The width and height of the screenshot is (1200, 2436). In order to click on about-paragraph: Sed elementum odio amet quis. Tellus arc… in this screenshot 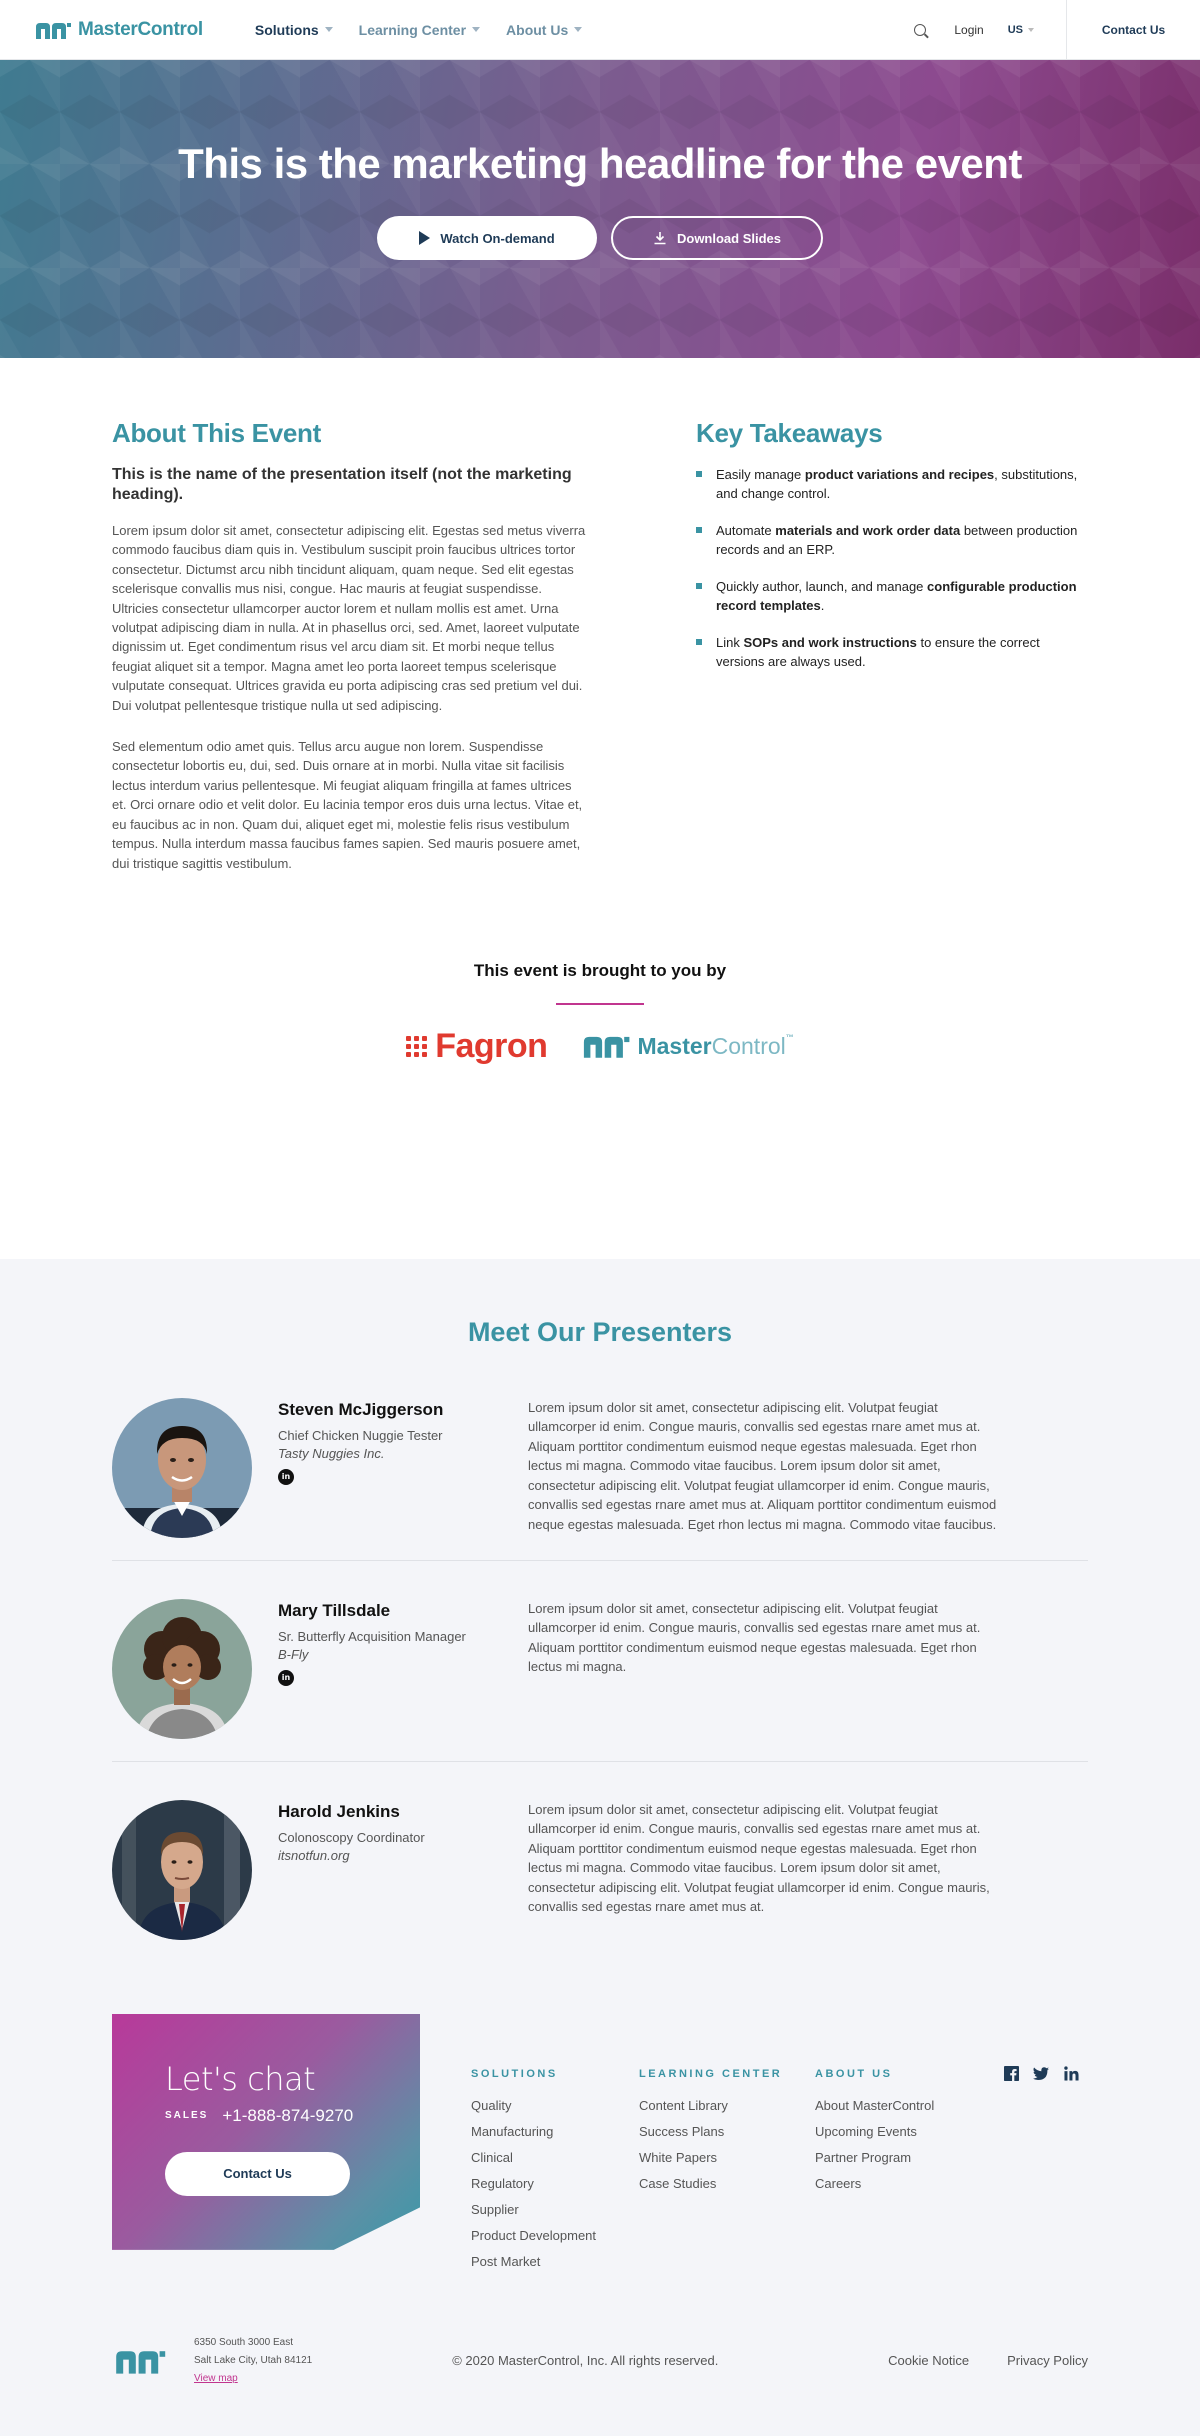, I will do `click(347, 805)`.